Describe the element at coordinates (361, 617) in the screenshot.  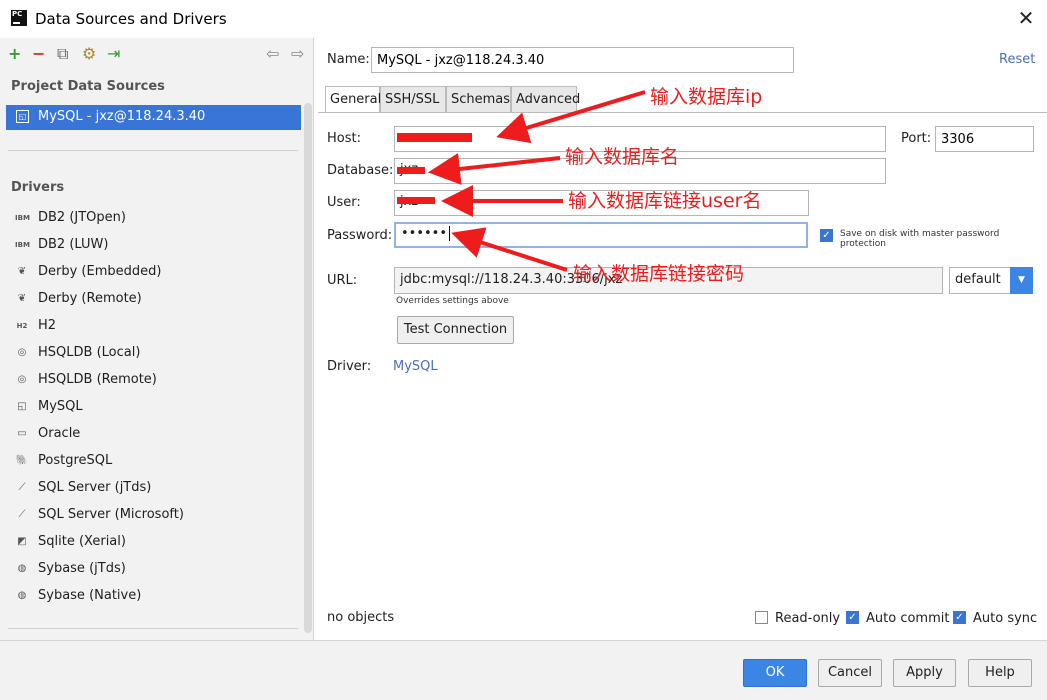
I see `status-text: no objects` at that location.